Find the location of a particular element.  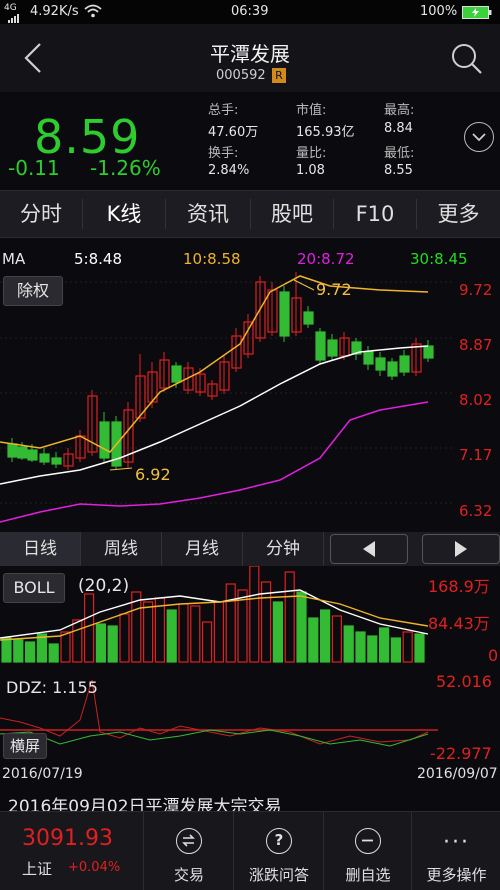

caret-left-icon is located at coordinates (369, 549).